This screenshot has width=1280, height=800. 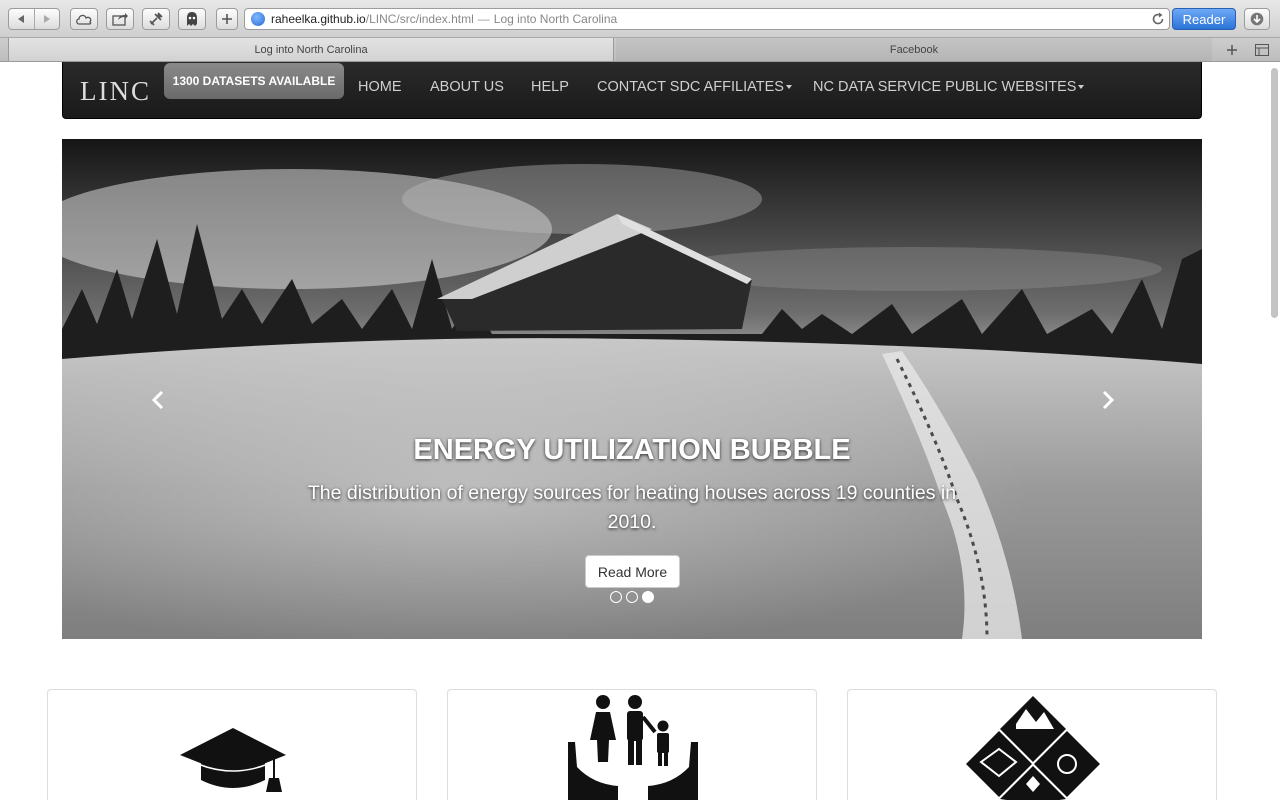 I want to click on carousel-caption-title: ENERGY UTILIZATION BUBBLE, so click(x=632, y=450).